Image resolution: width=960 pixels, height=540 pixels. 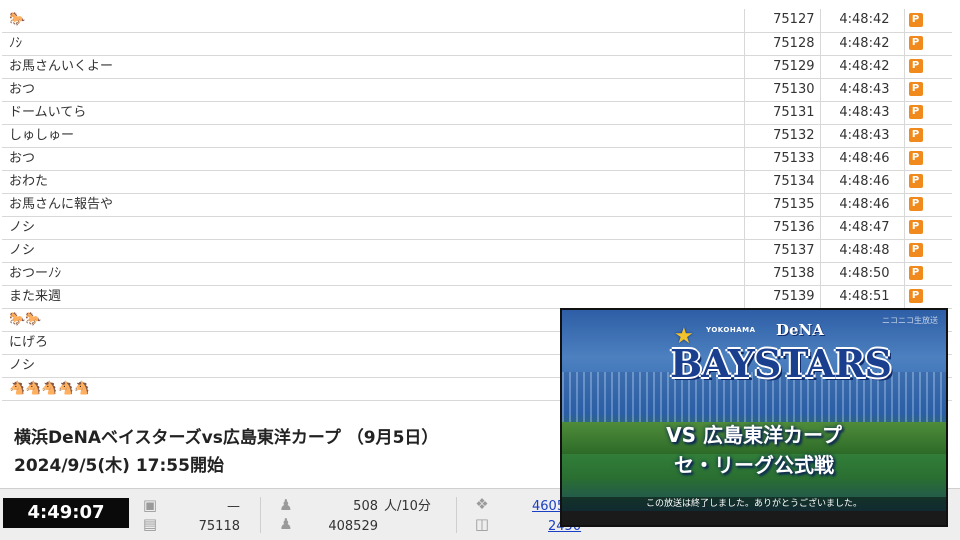 I want to click on visitor-icon: ♟, so click(x=286, y=505).